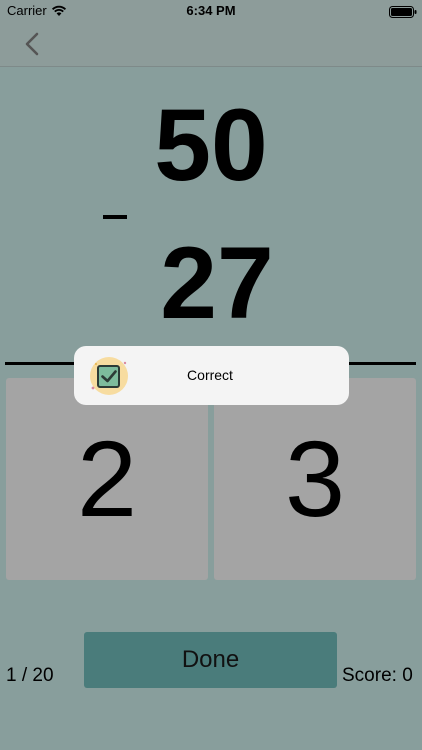 This screenshot has width=422, height=750. Describe the element at coordinates (30, 675) in the screenshot. I see `question-progress: 1 / 20` at that location.